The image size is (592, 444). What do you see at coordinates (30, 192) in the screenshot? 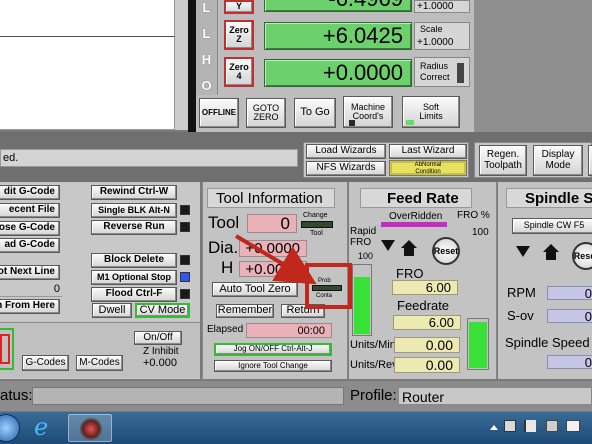
I see `edit-gcode-button: dit G-Code` at bounding box center [30, 192].